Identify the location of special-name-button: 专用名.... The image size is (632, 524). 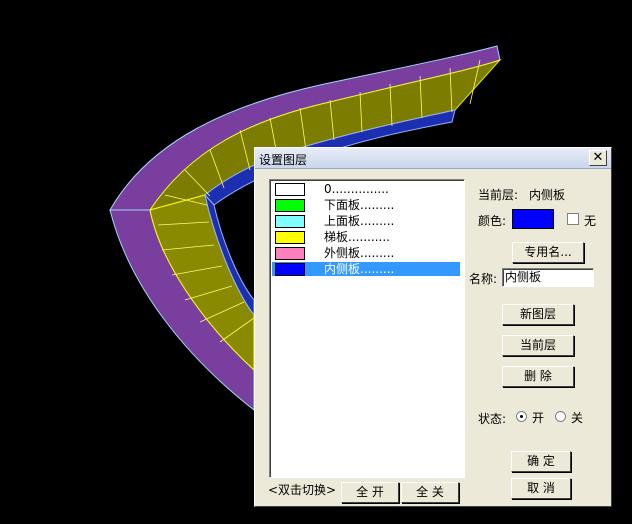
(548, 252).